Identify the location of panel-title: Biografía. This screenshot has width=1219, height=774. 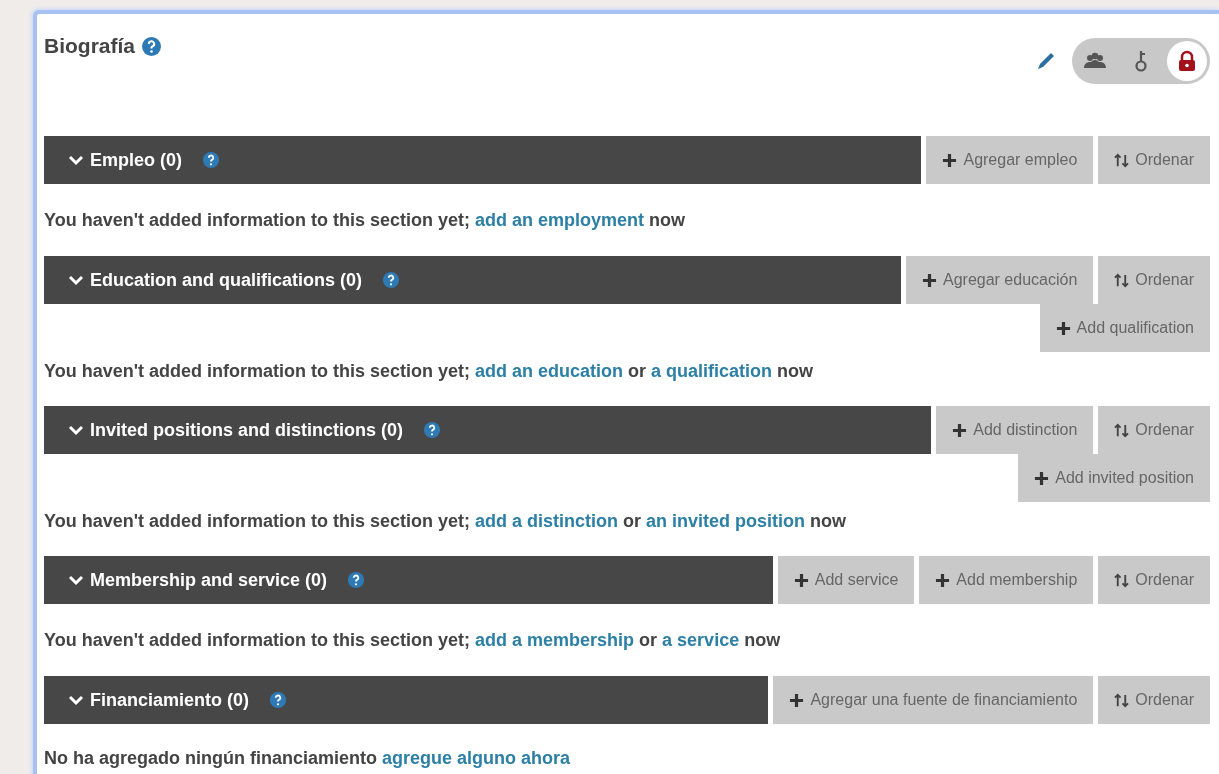
(89, 46).